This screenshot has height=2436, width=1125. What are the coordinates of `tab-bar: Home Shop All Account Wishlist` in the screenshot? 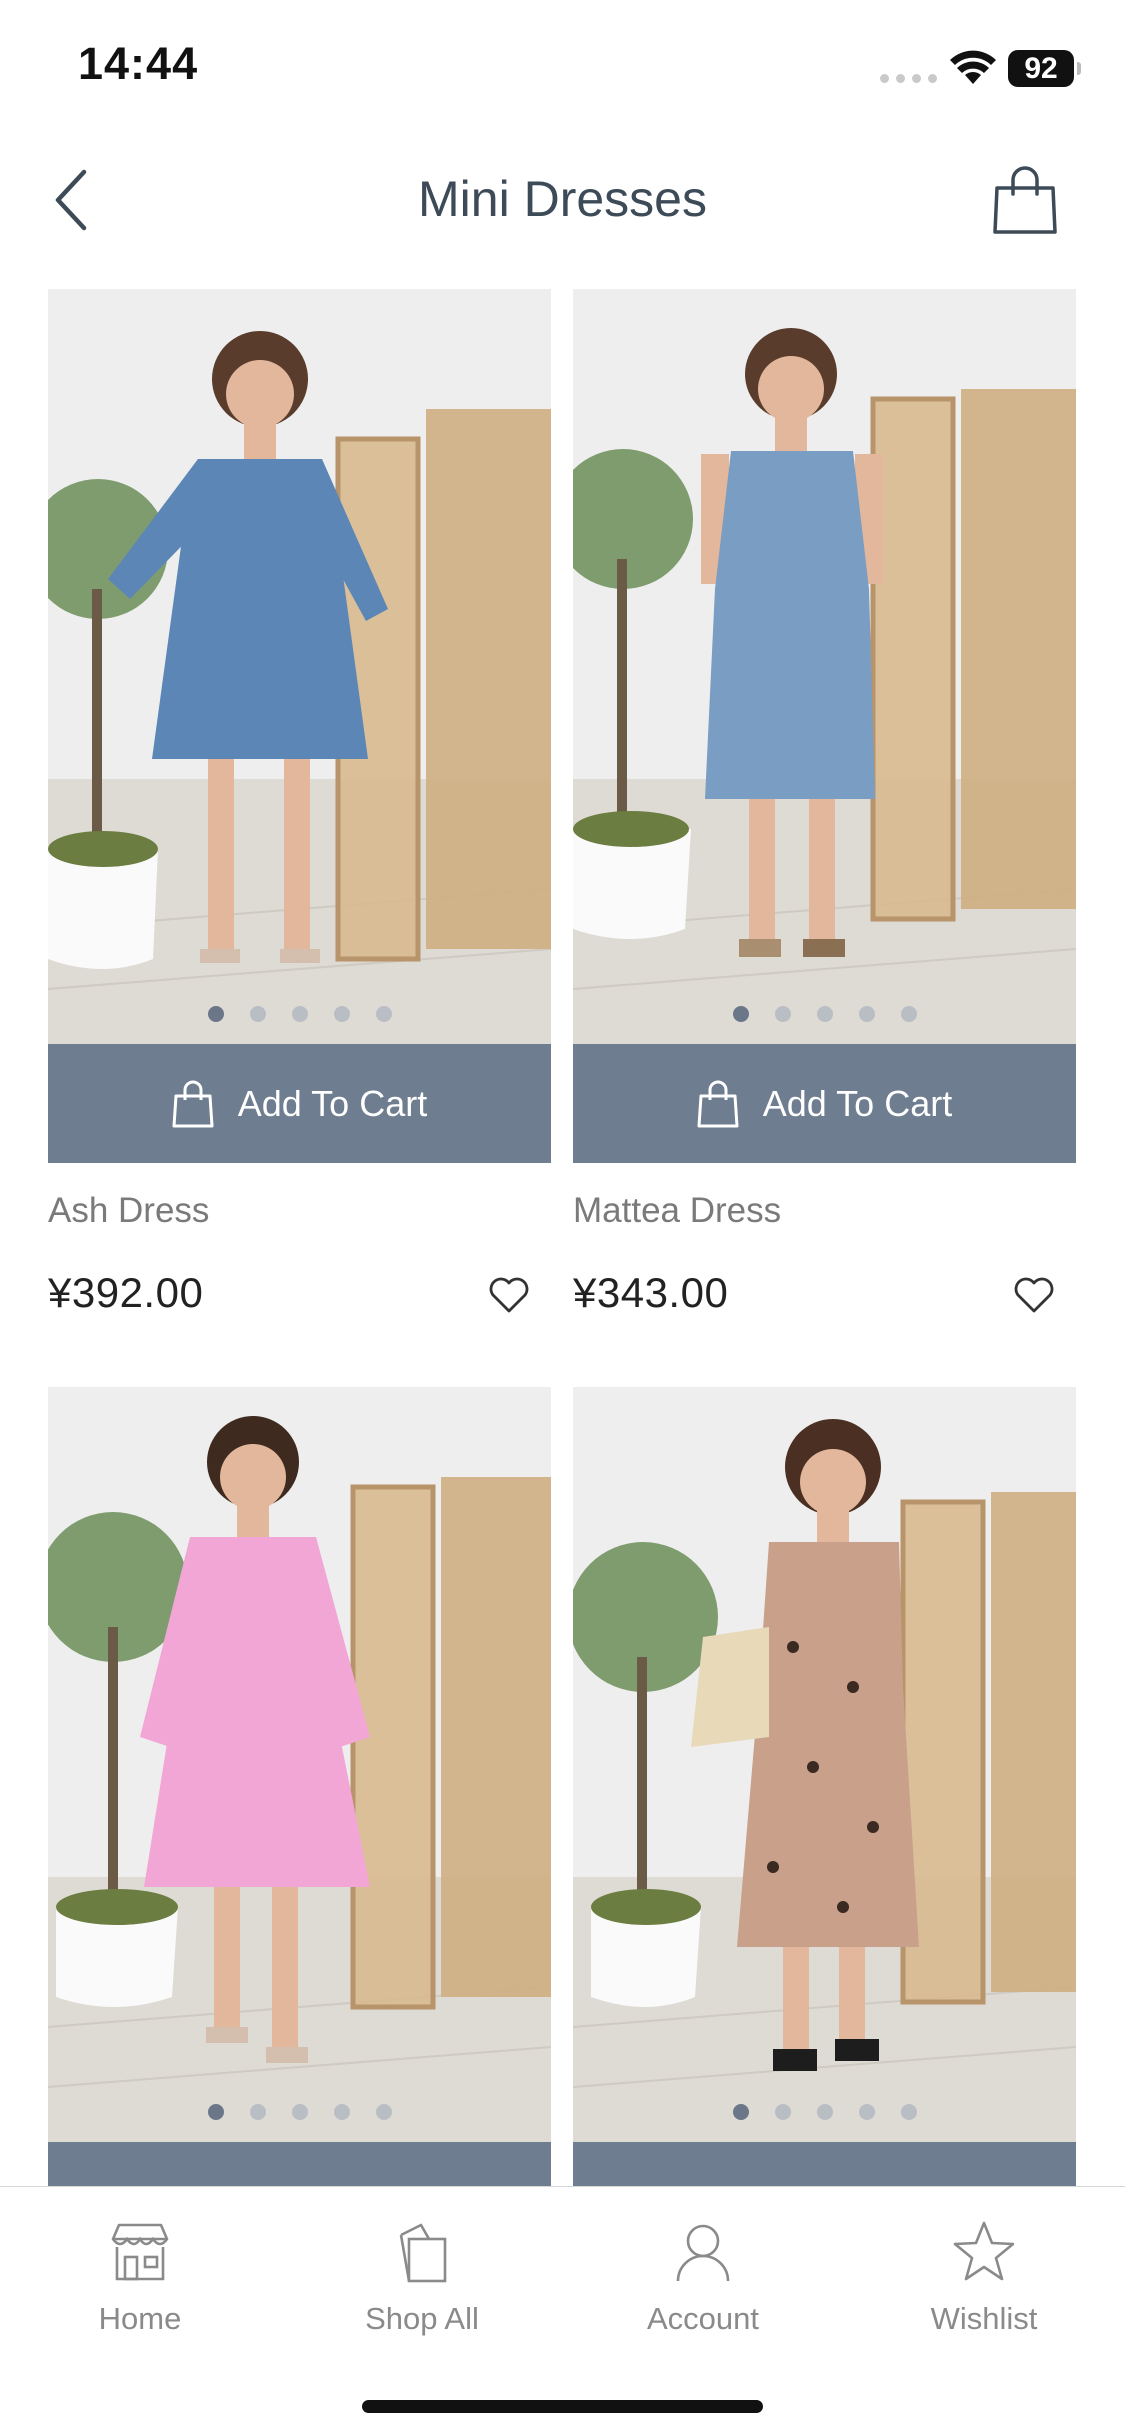 It's located at (562, 2311).